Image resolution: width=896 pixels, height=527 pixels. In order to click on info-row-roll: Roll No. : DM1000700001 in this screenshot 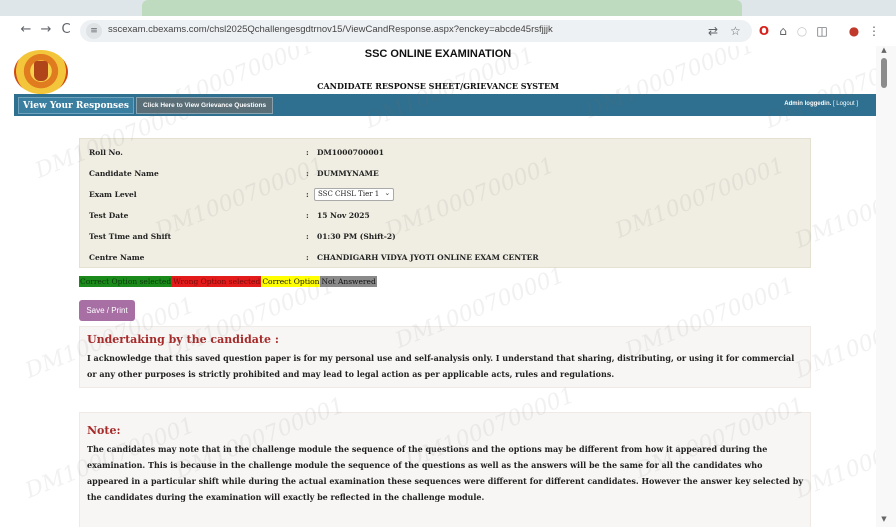, I will do `click(446, 153)`.